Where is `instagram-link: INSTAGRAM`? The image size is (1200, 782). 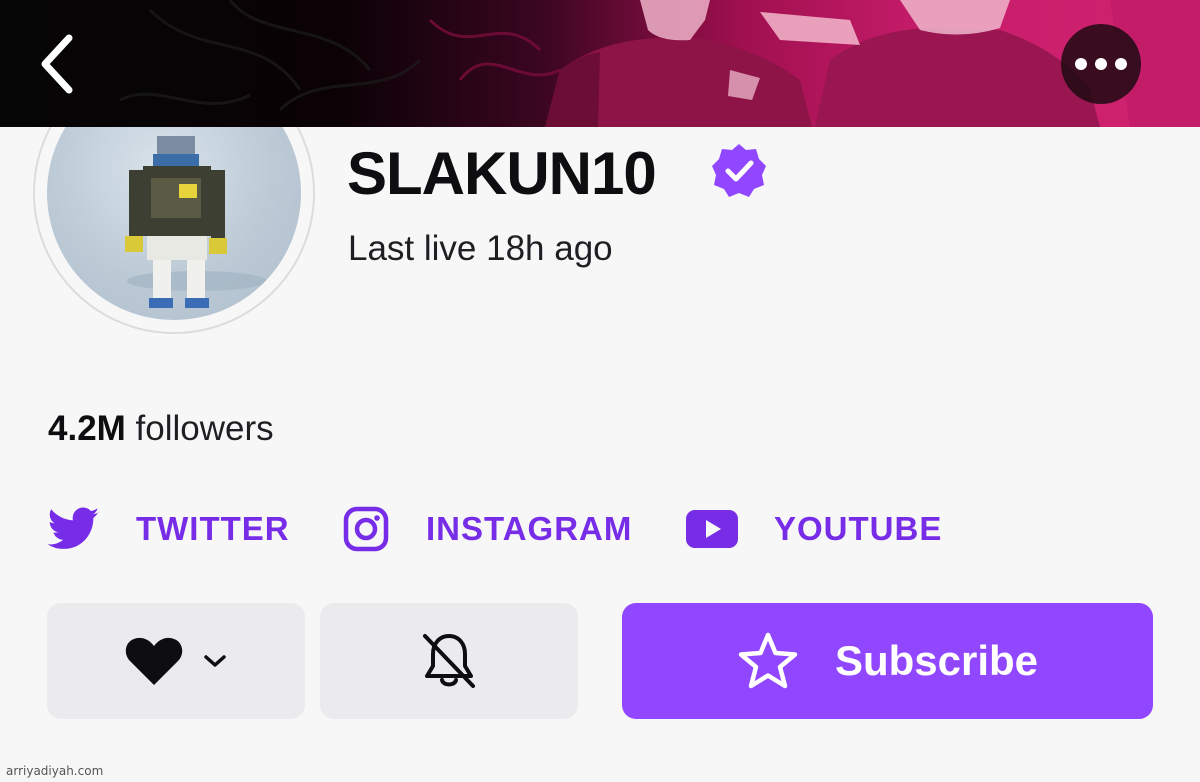 instagram-link: INSTAGRAM is located at coordinates (487, 529).